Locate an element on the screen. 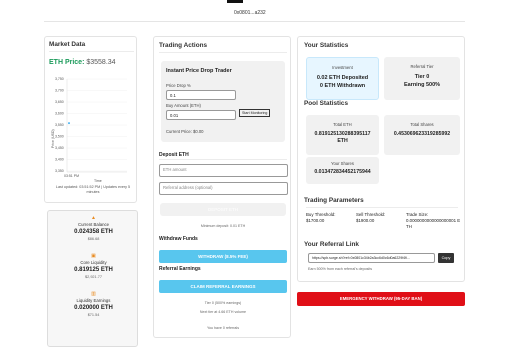 The width and height of the screenshot is (521, 347). y-tick-label: 3,400 is located at coordinates (59, 160).